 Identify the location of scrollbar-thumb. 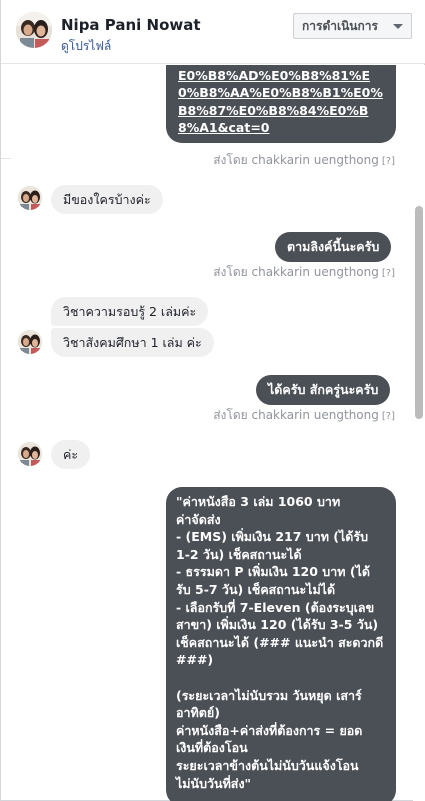
(419, 312).